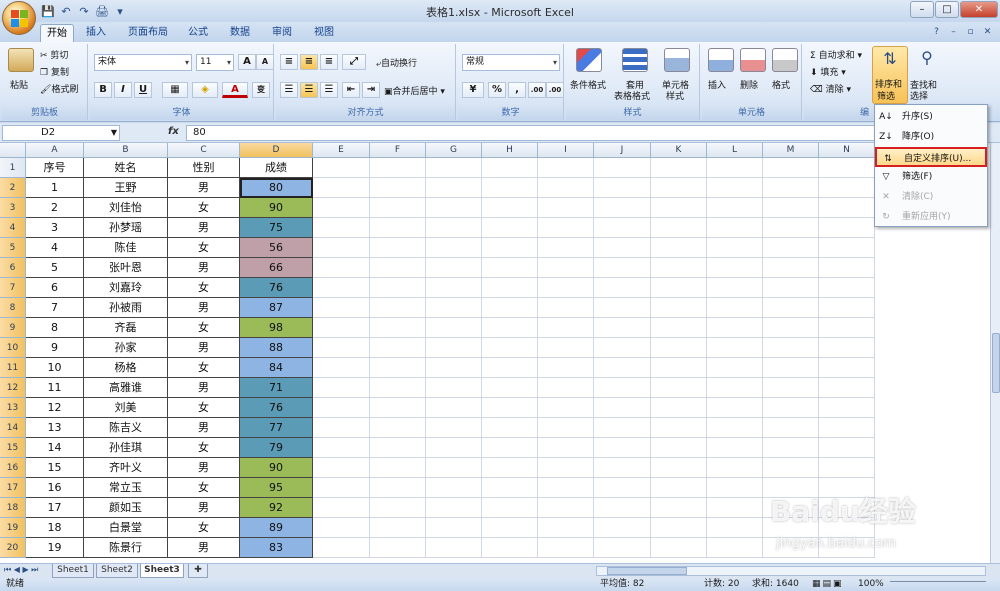 The image size is (1000, 591). What do you see at coordinates (55, 408) in the screenshot?
I see `data-cell: 12` at bounding box center [55, 408].